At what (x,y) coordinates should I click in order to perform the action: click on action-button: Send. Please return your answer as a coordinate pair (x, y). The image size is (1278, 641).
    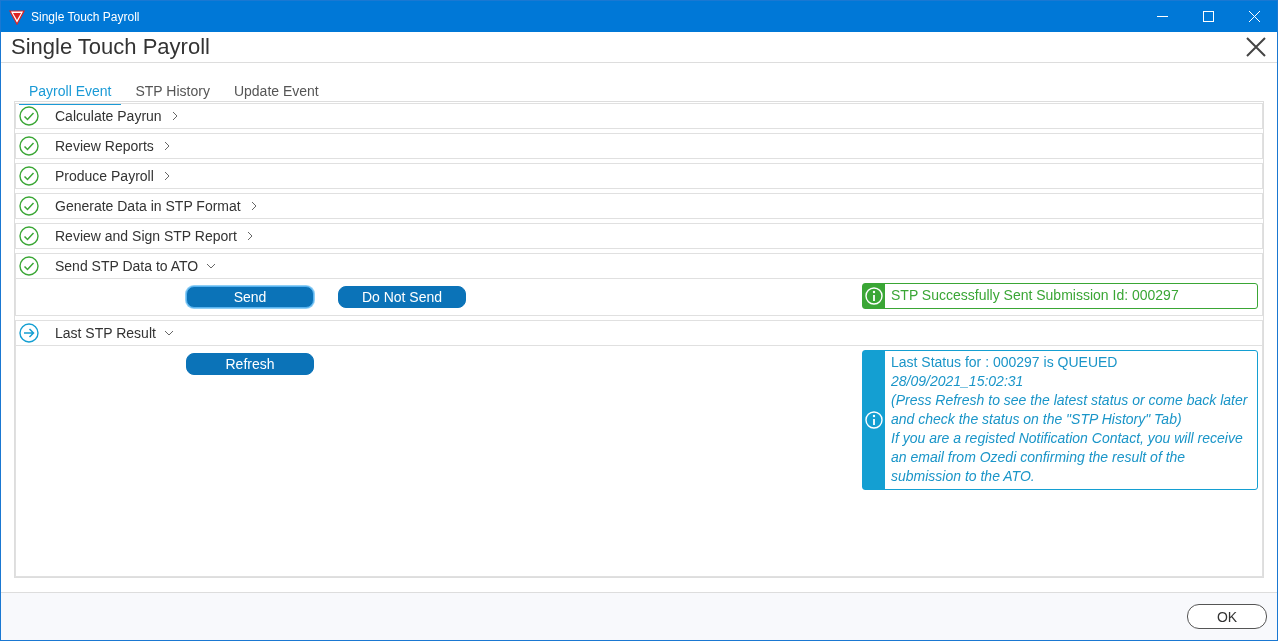
    Looking at the image, I should click on (250, 297).